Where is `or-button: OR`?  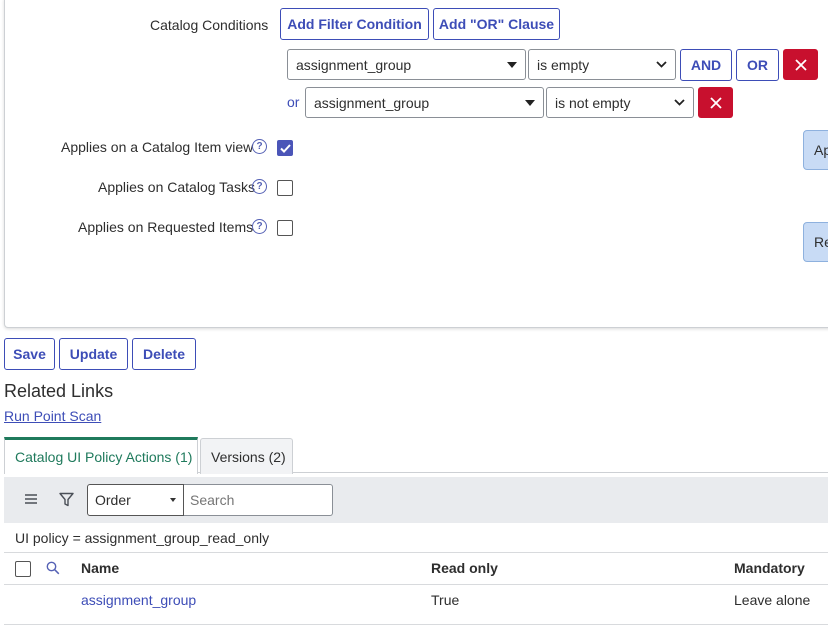
or-button: OR is located at coordinates (757, 65).